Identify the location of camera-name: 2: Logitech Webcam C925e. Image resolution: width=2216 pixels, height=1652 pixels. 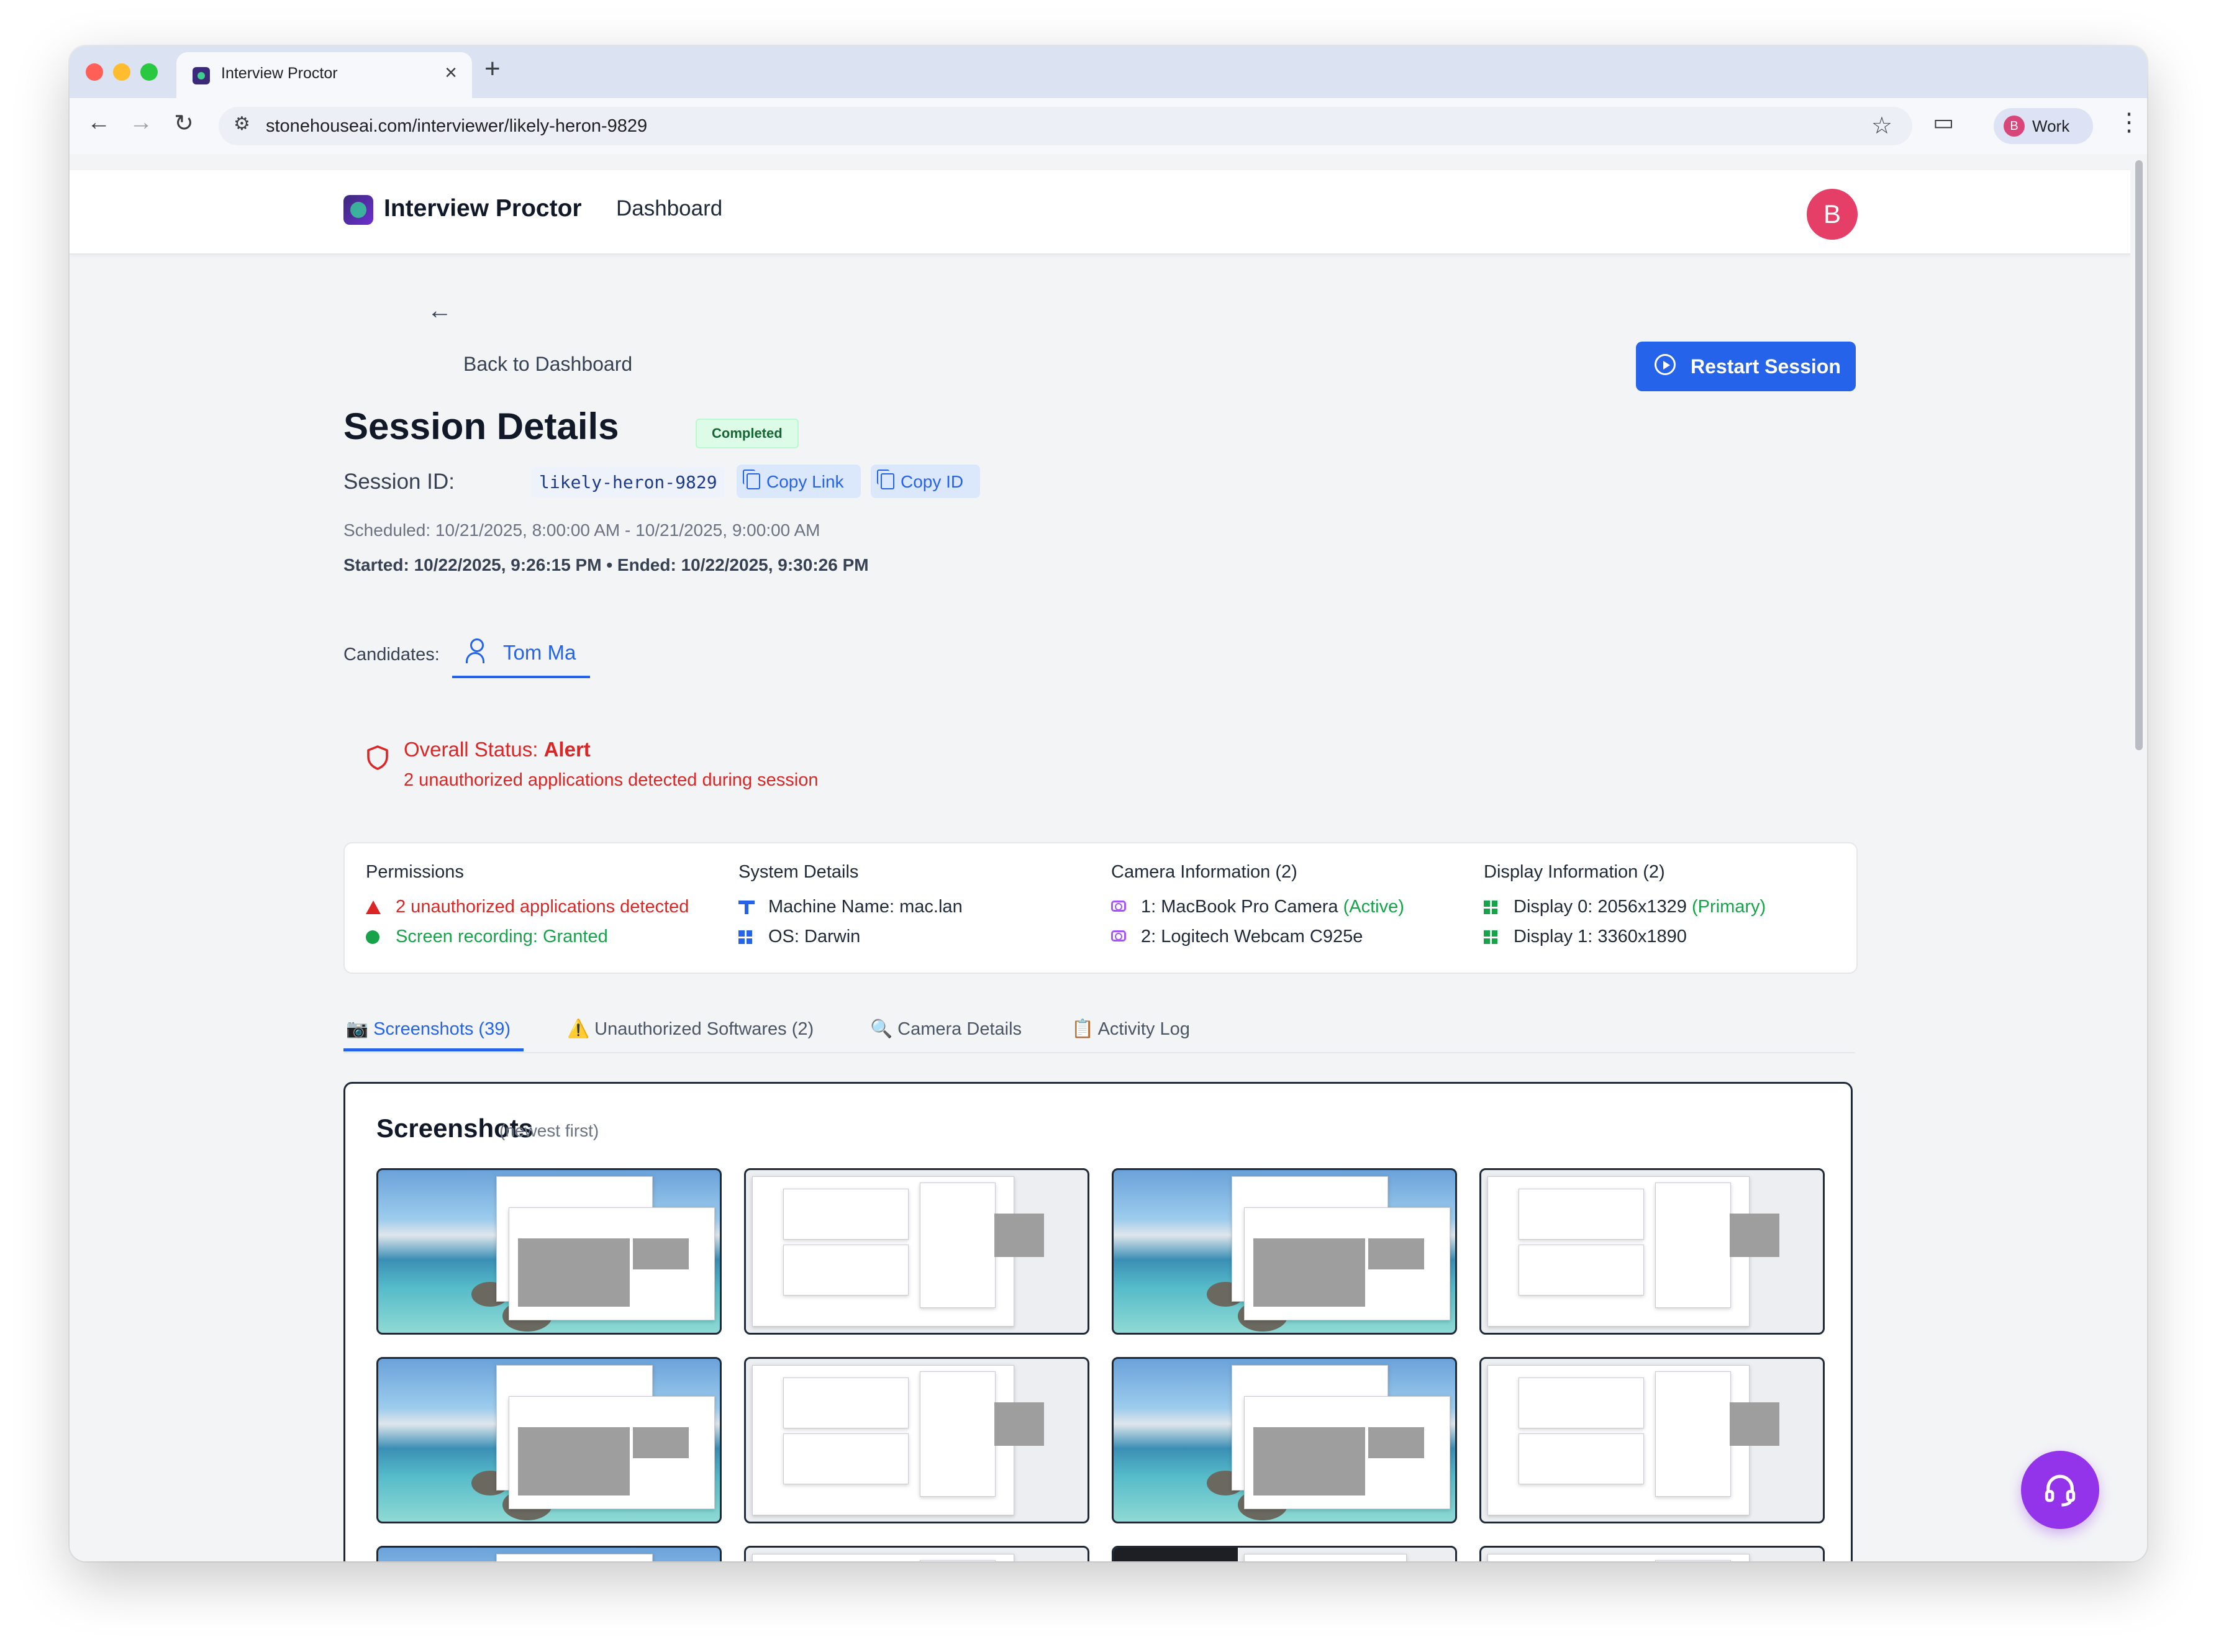
(1252, 937).